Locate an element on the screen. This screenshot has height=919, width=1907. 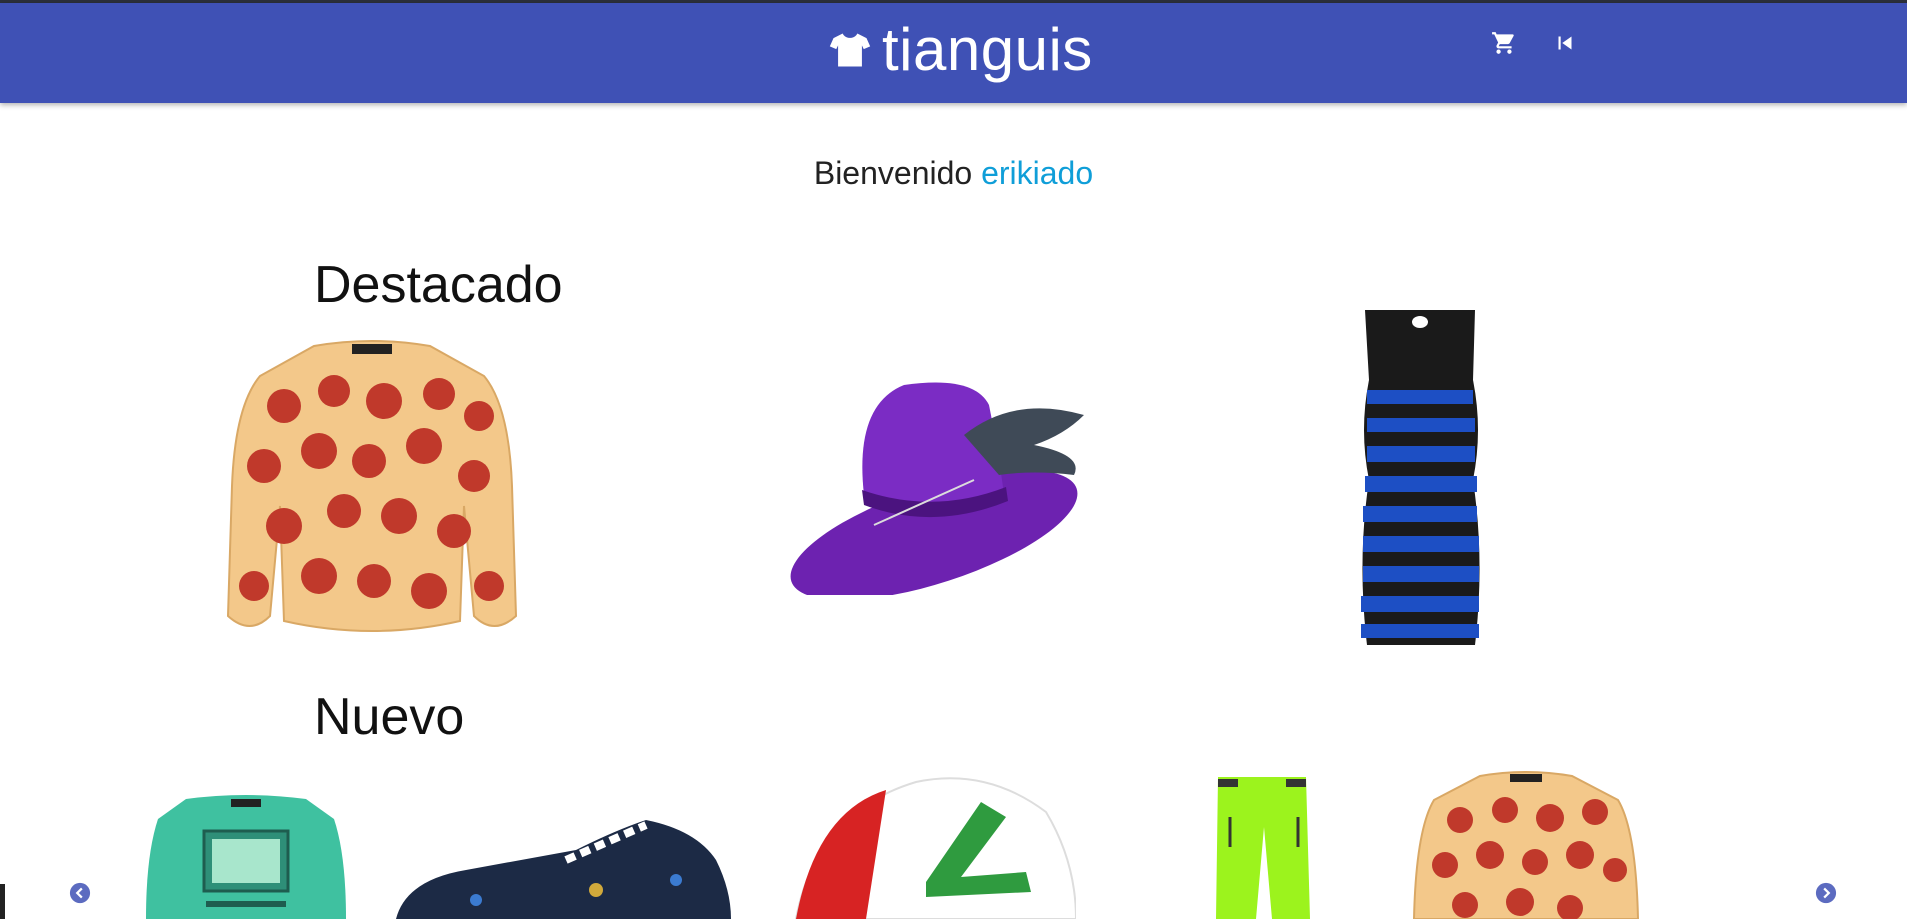
cart-button is located at coordinates (1504, 43).